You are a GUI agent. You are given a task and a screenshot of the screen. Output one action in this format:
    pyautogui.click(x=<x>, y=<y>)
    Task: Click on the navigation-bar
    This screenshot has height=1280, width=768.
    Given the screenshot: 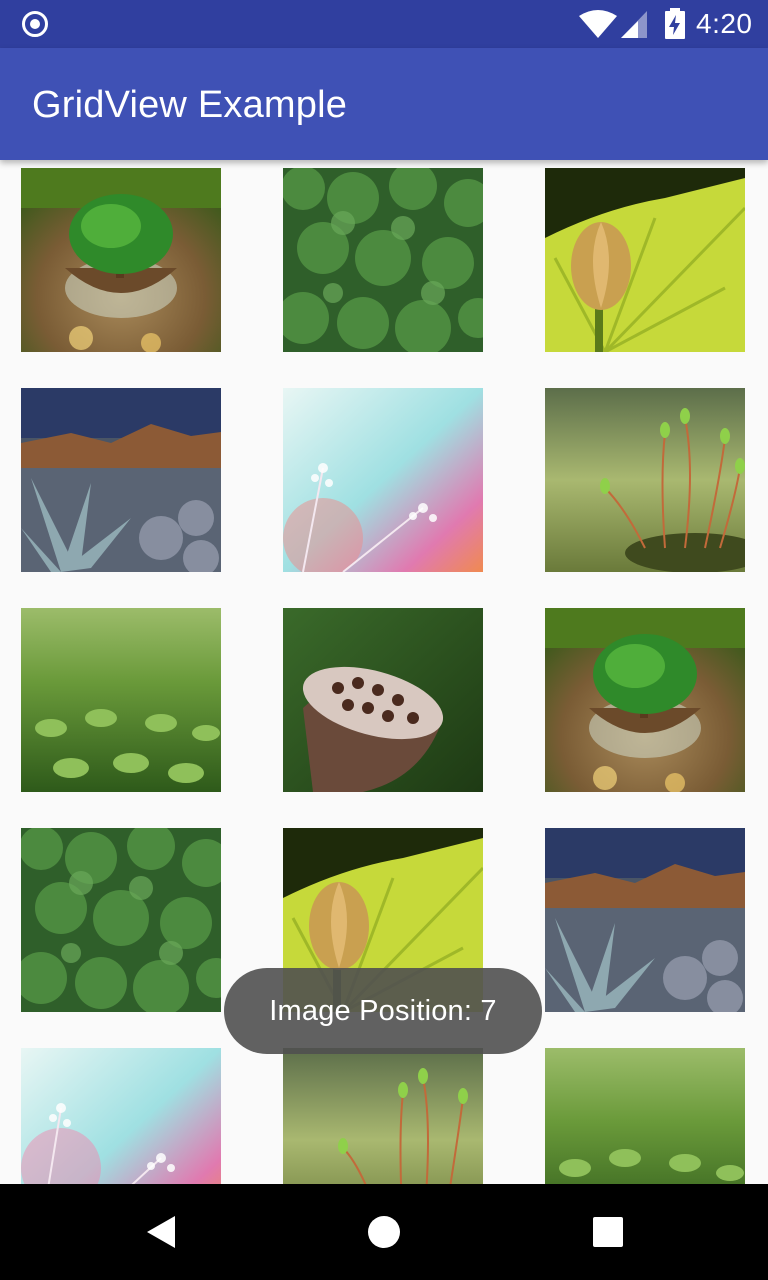 What is the action you would take?
    pyautogui.click(x=384, y=1232)
    